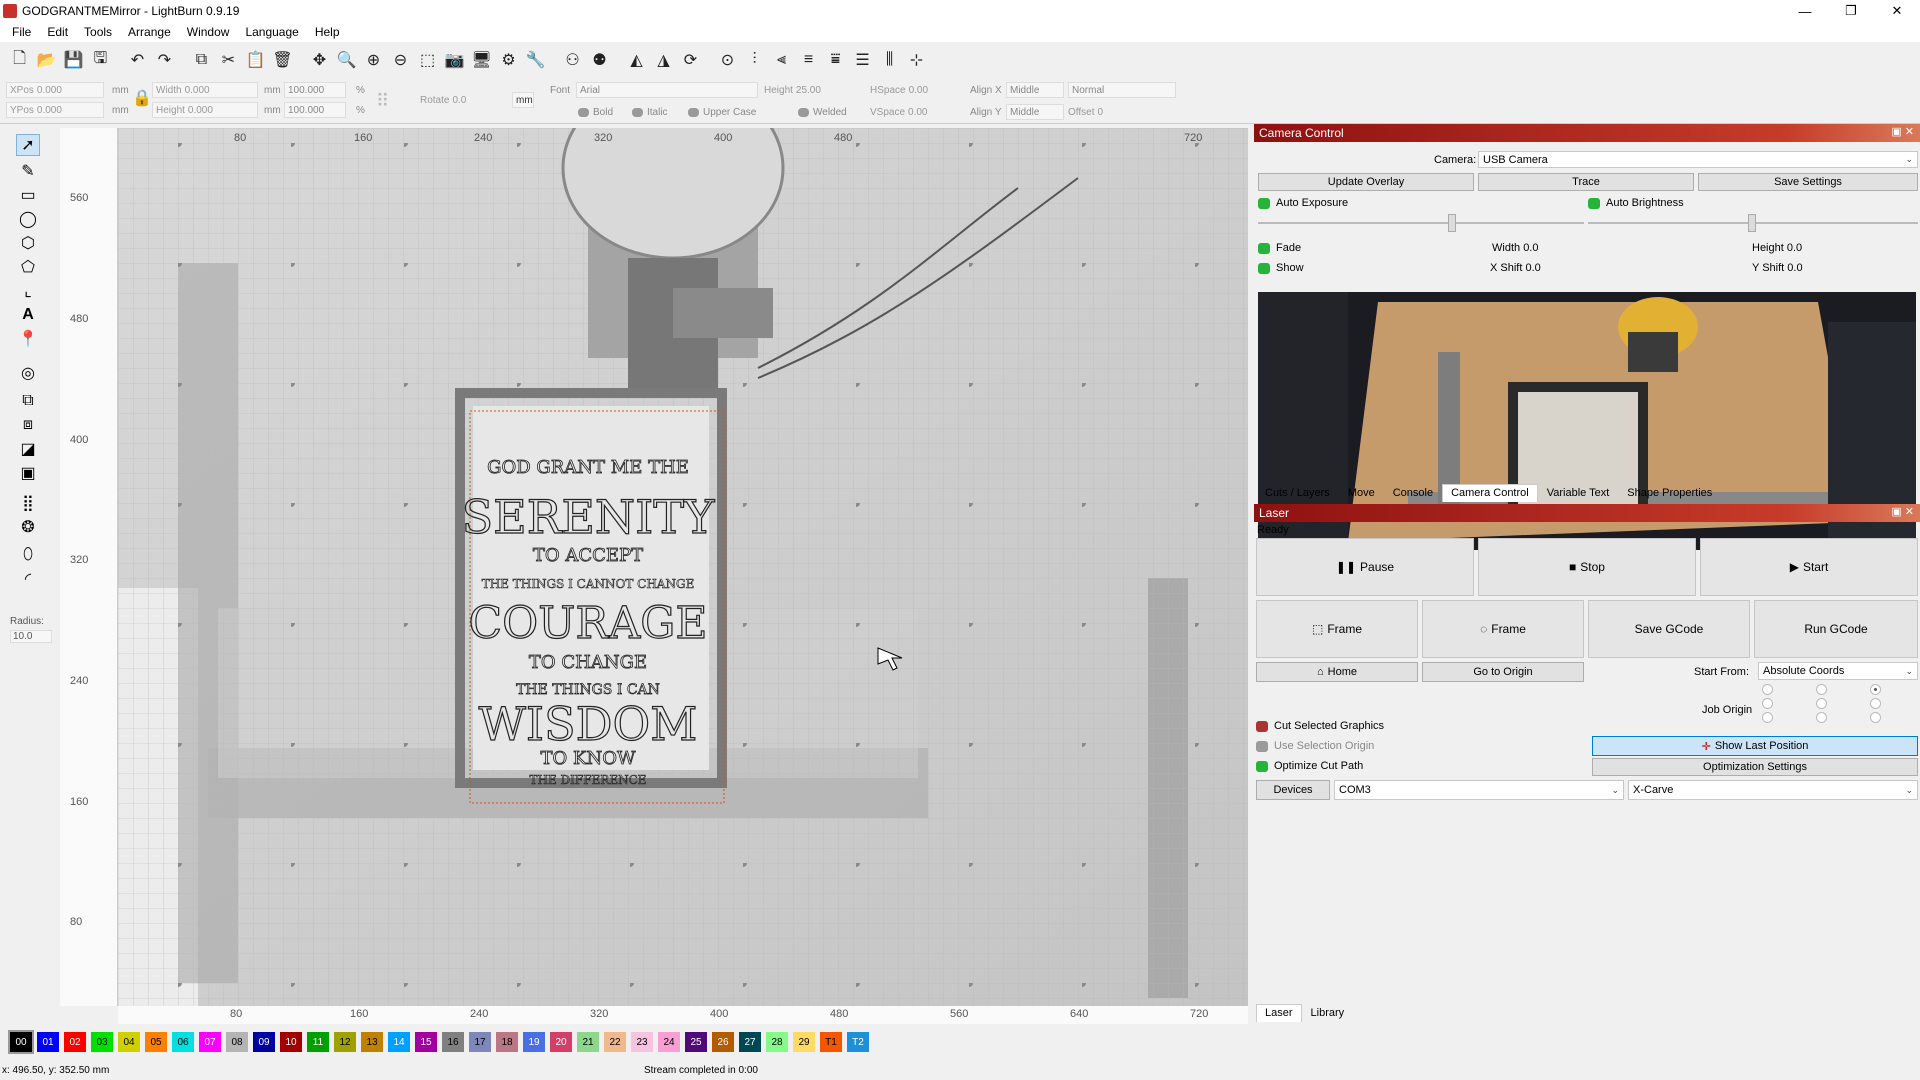  Describe the element at coordinates (481, 60) in the screenshot. I see `monitor-icon: 🖥` at that location.